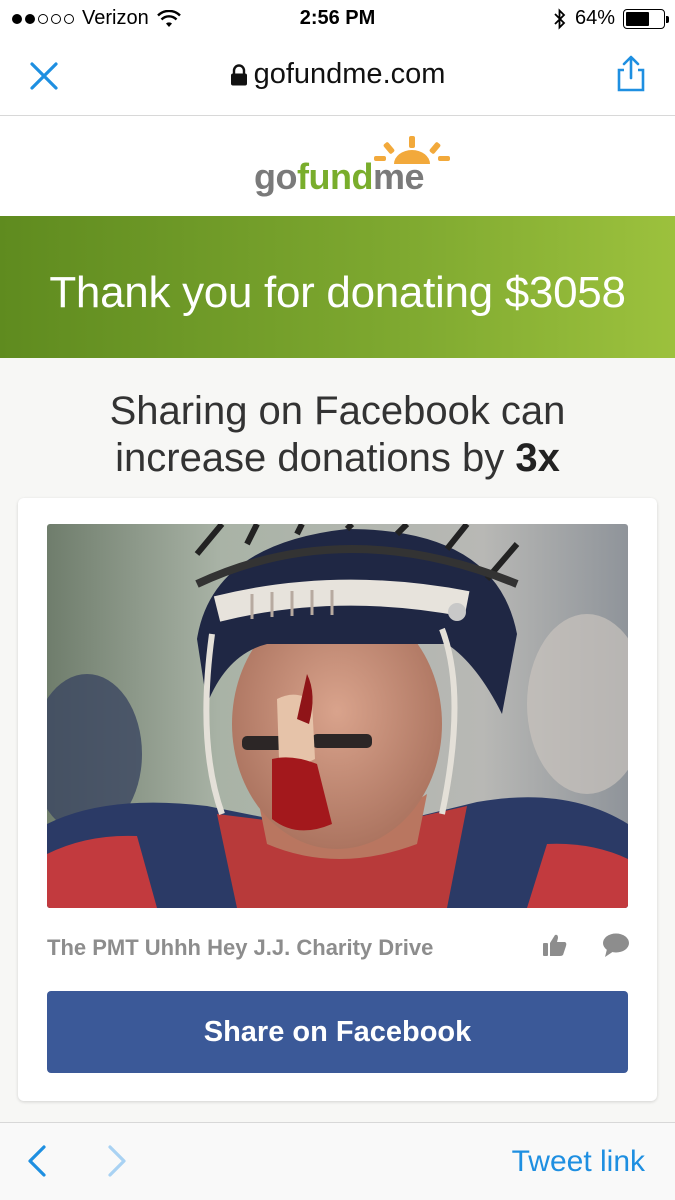 The width and height of the screenshot is (675, 1200). Describe the element at coordinates (315, 458) in the screenshot. I see `share-prompt-prefix: increase donations by` at that location.